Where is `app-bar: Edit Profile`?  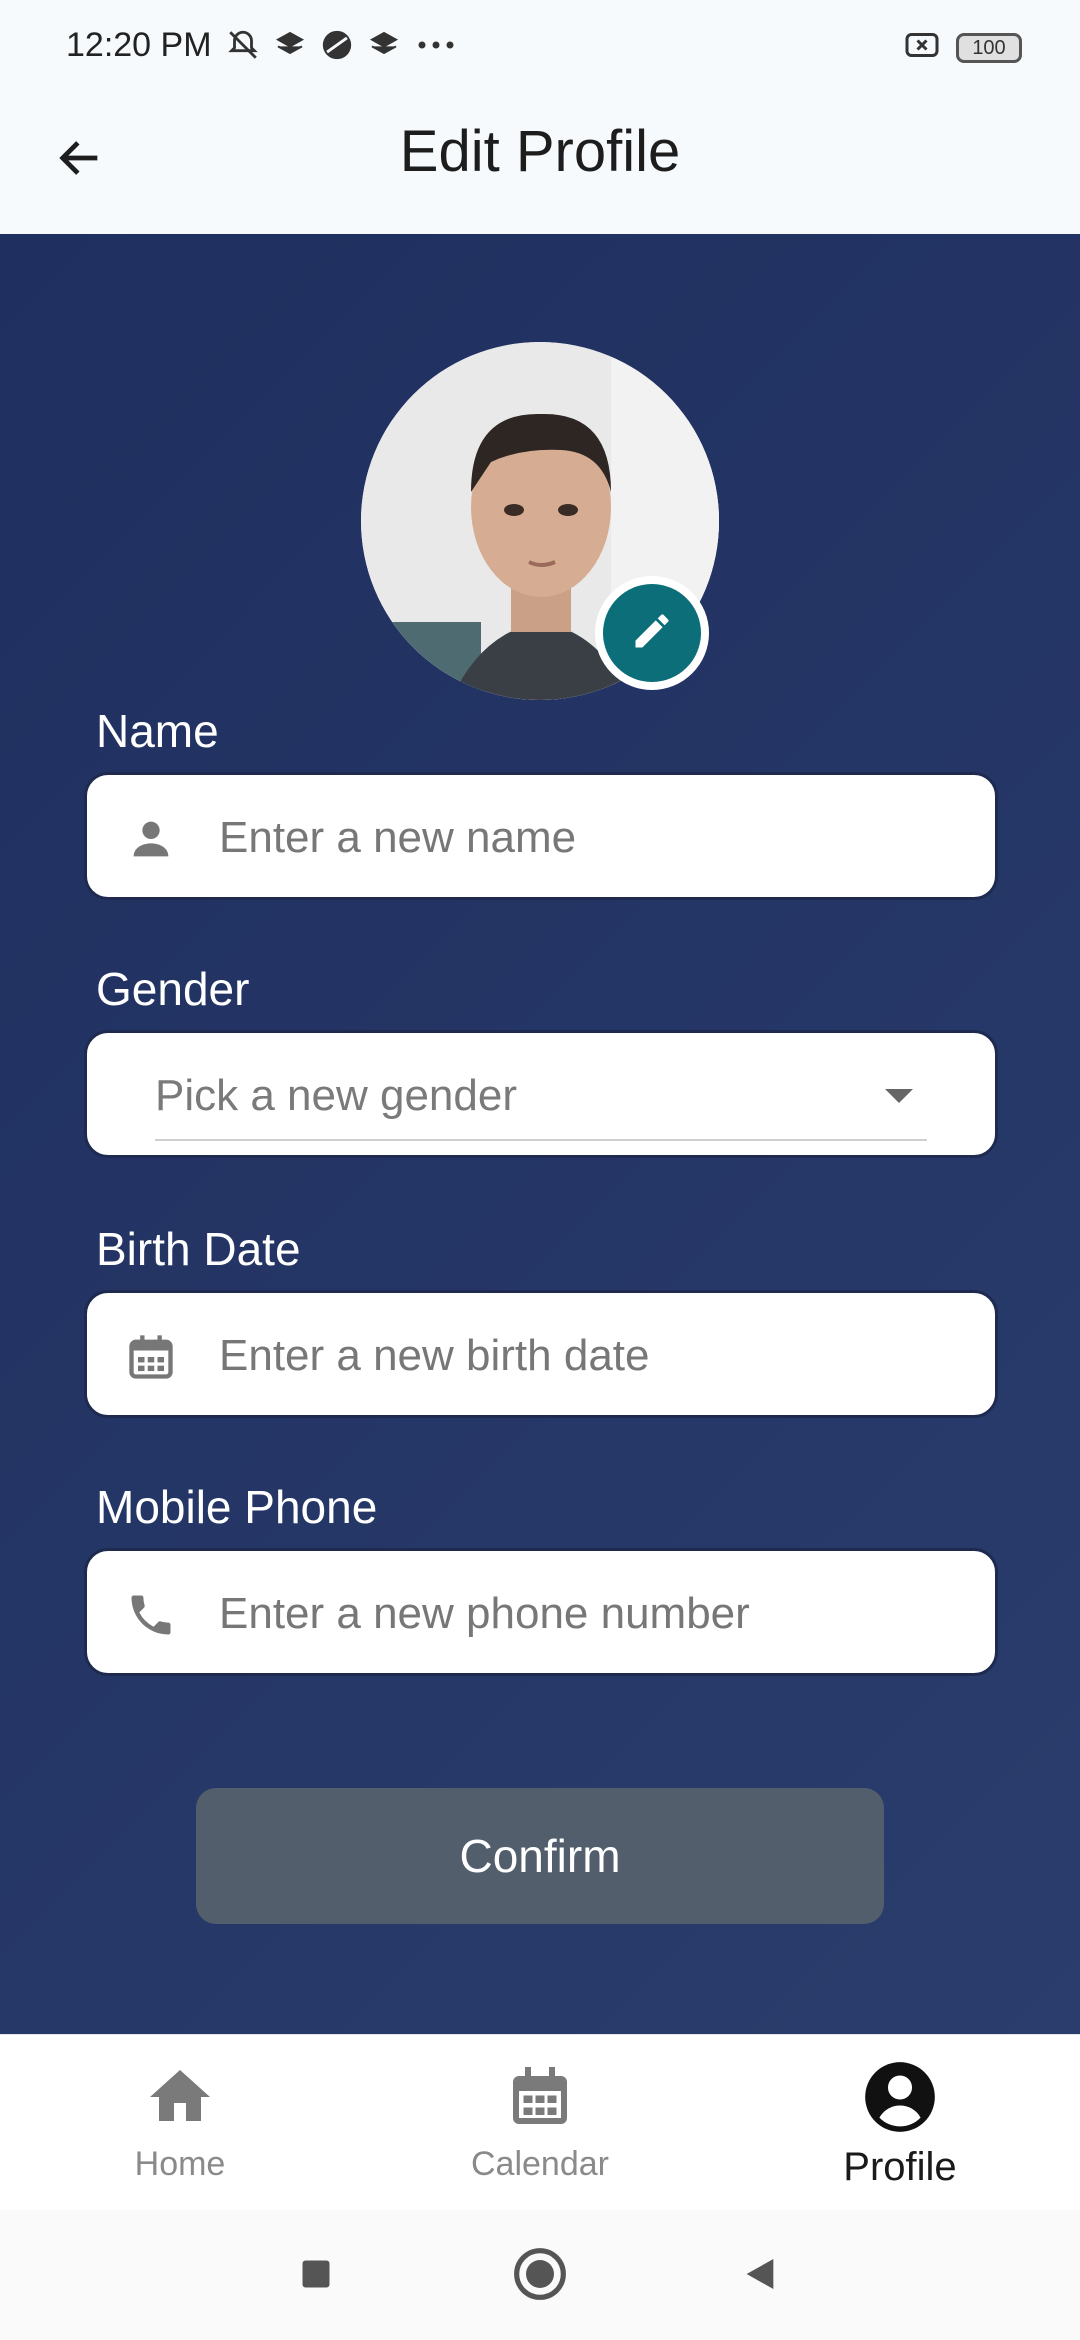 app-bar: Edit Profile is located at coordinates (540, 165).